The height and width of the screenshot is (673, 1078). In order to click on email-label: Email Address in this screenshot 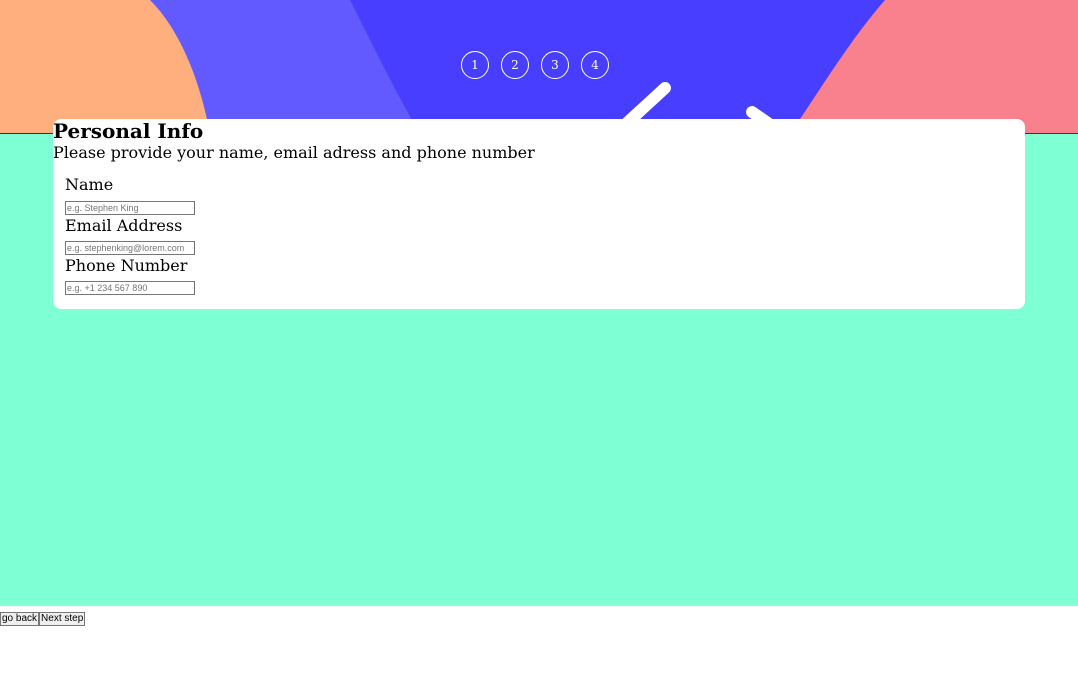, I will do `click(124, 225)`.